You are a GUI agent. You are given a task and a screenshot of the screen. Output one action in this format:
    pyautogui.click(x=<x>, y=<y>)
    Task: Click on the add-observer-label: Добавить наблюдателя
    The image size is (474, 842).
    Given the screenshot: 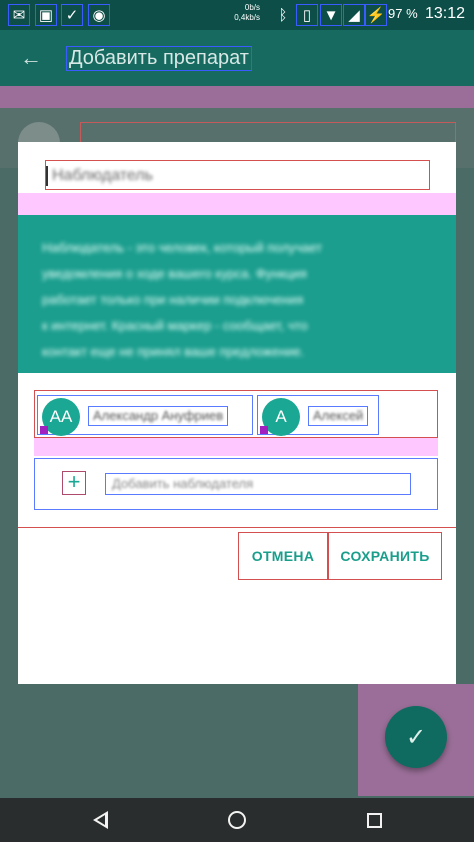 What is the action you would take?
    pyautogui.click(x=258, y=484)
    